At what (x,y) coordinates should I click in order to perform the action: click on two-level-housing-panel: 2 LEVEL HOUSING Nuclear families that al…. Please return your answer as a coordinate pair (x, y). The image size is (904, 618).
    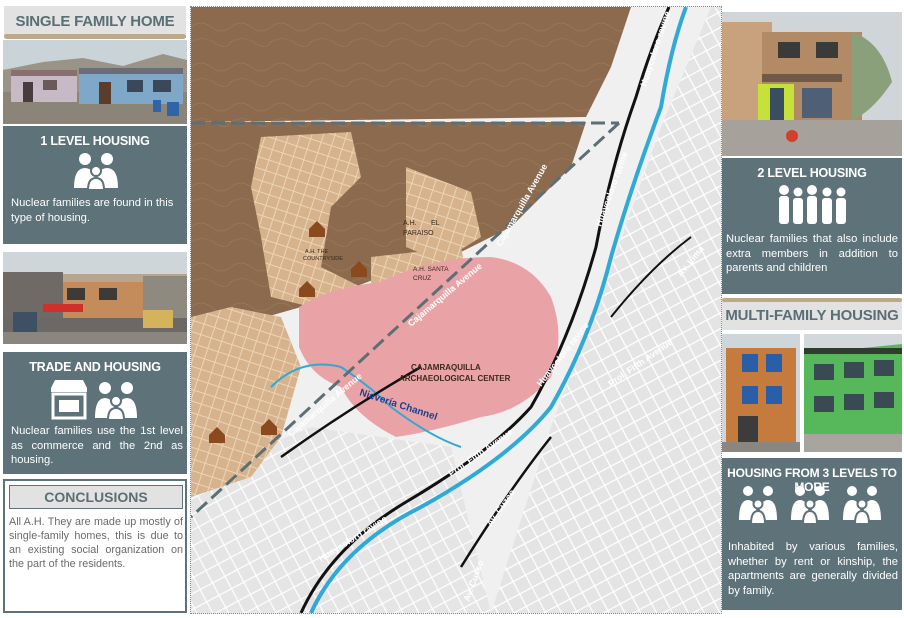
    Looking at the image, I should click on (812, 226).